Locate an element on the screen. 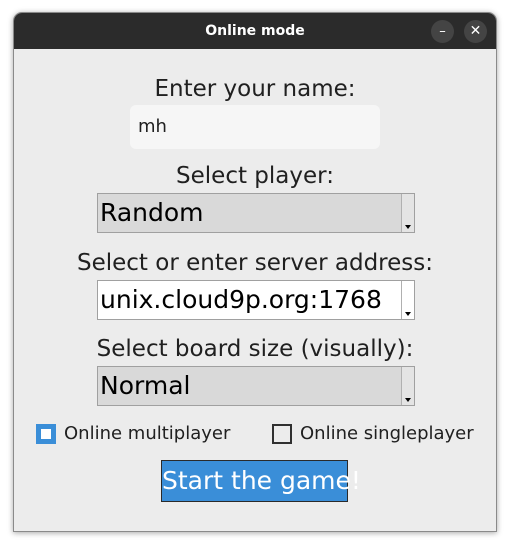 The image size is (508, 546). board-size-select-value: Normal is located at coordinates (145, 385).